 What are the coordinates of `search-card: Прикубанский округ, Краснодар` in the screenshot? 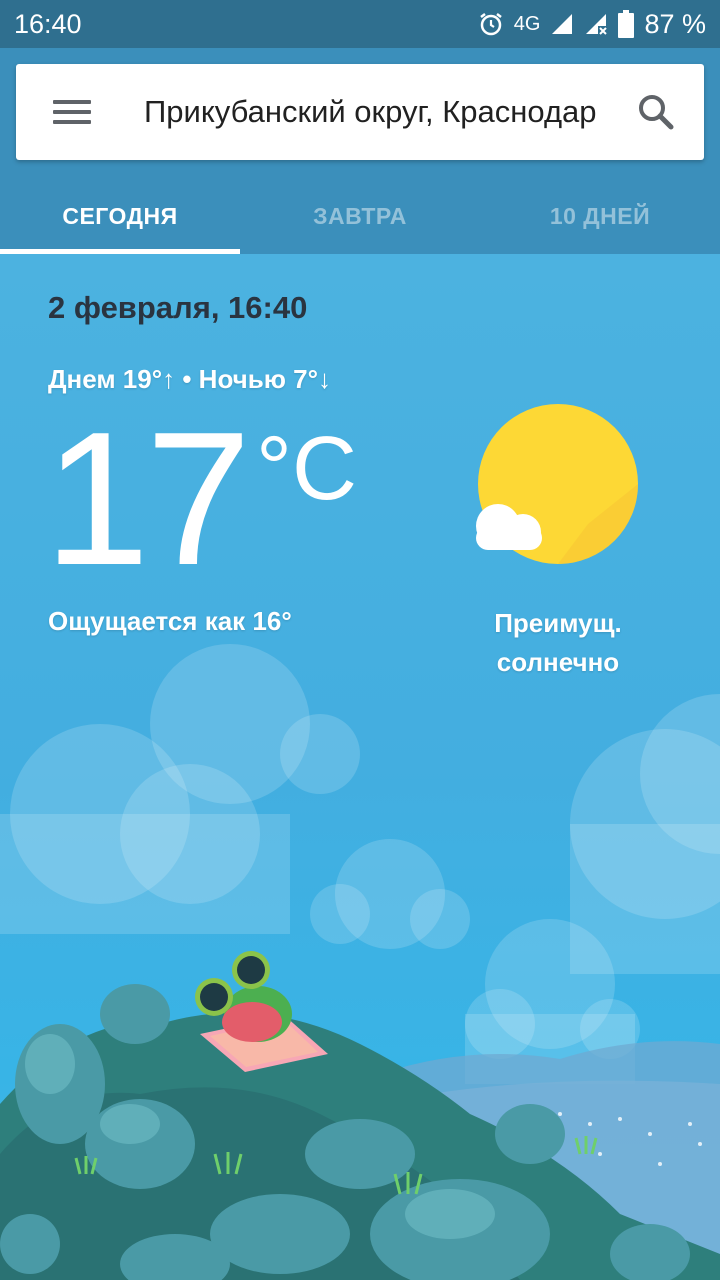 It's located at (360, 112).